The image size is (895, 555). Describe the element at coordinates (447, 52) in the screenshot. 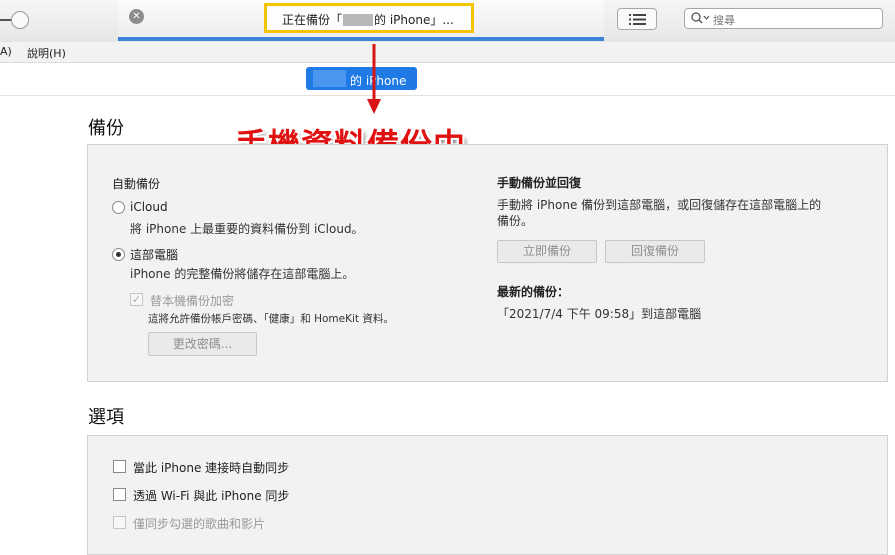

I see `menu-bar` at that location.